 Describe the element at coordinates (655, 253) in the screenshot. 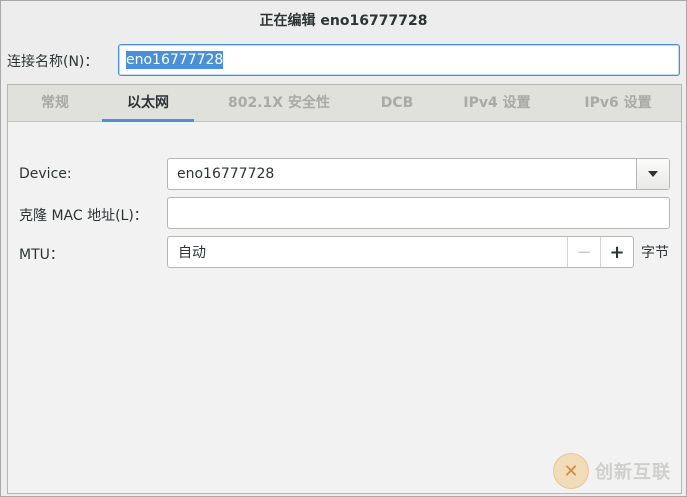

I see `mtu-unit-label: 字节` at that location.